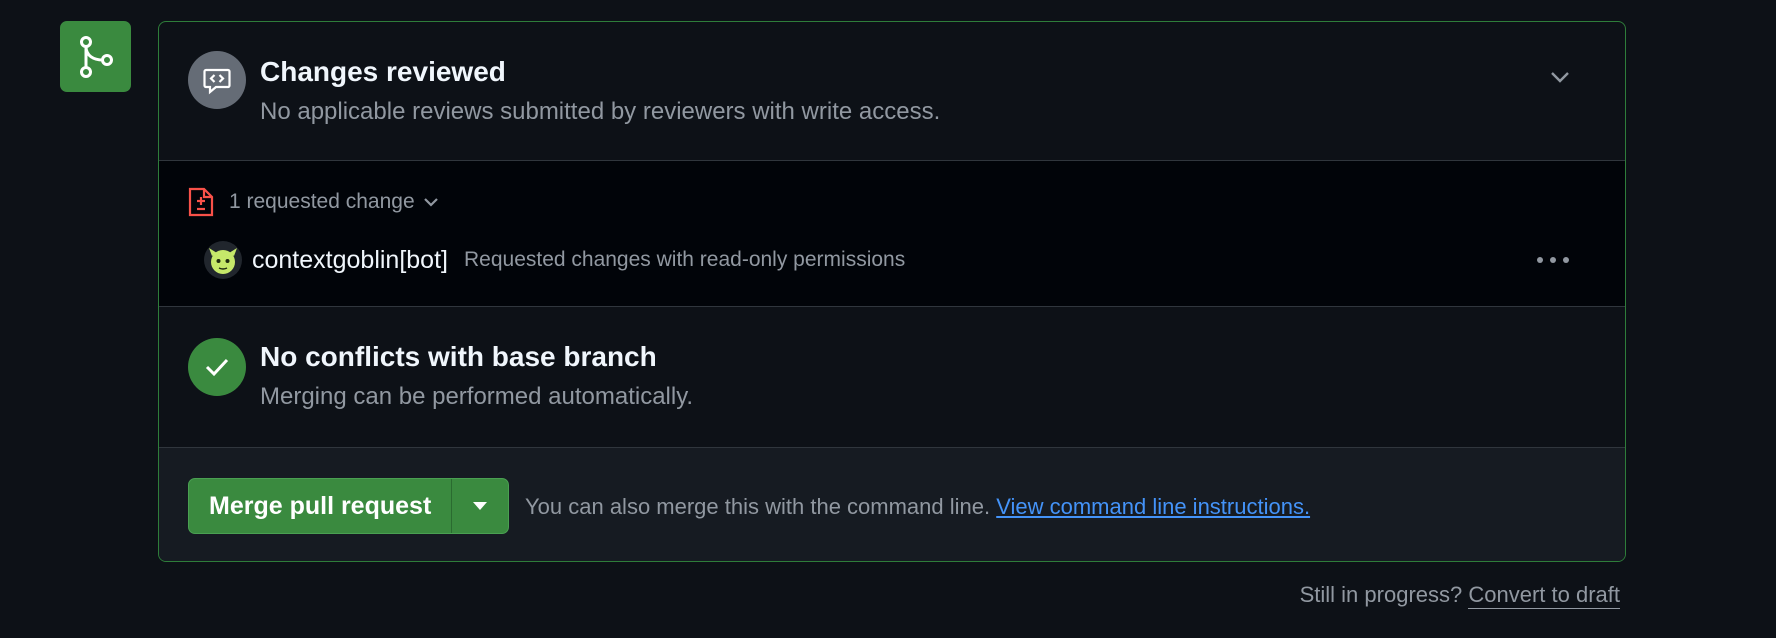  I want to click on kebab-horizontal-icon, so click(1553, 260).